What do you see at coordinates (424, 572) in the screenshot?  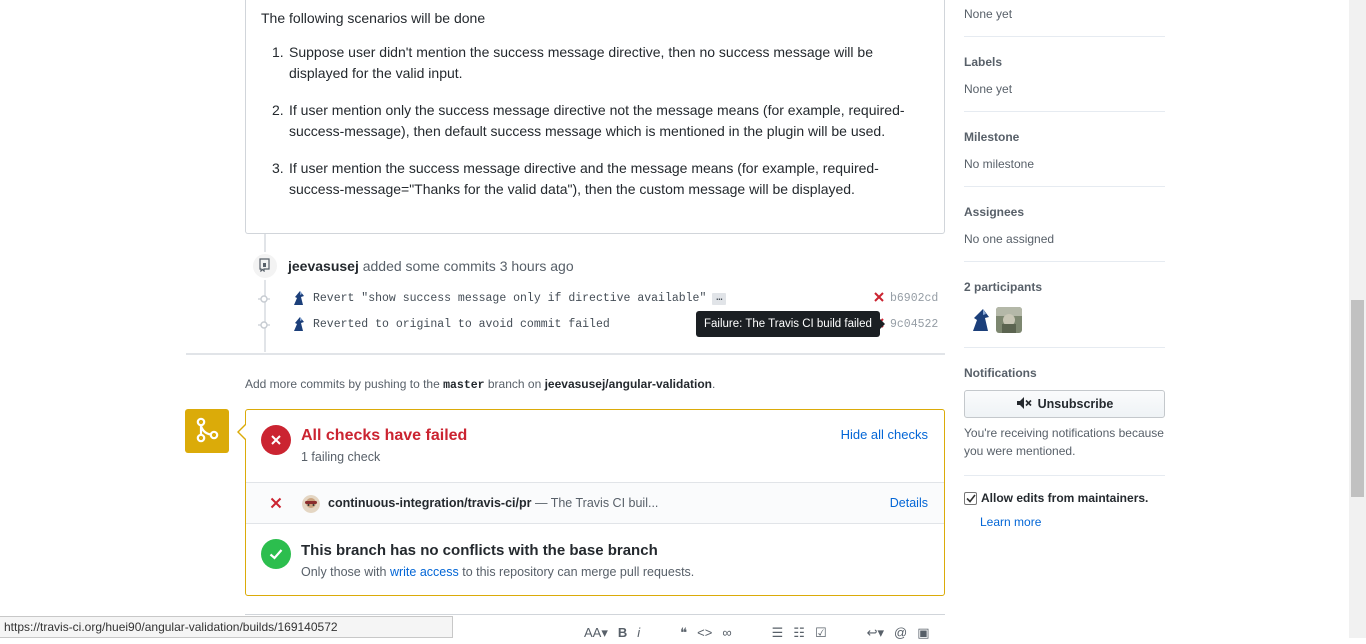 I see `write-access-link: write access` at bounding box center [424, 572].